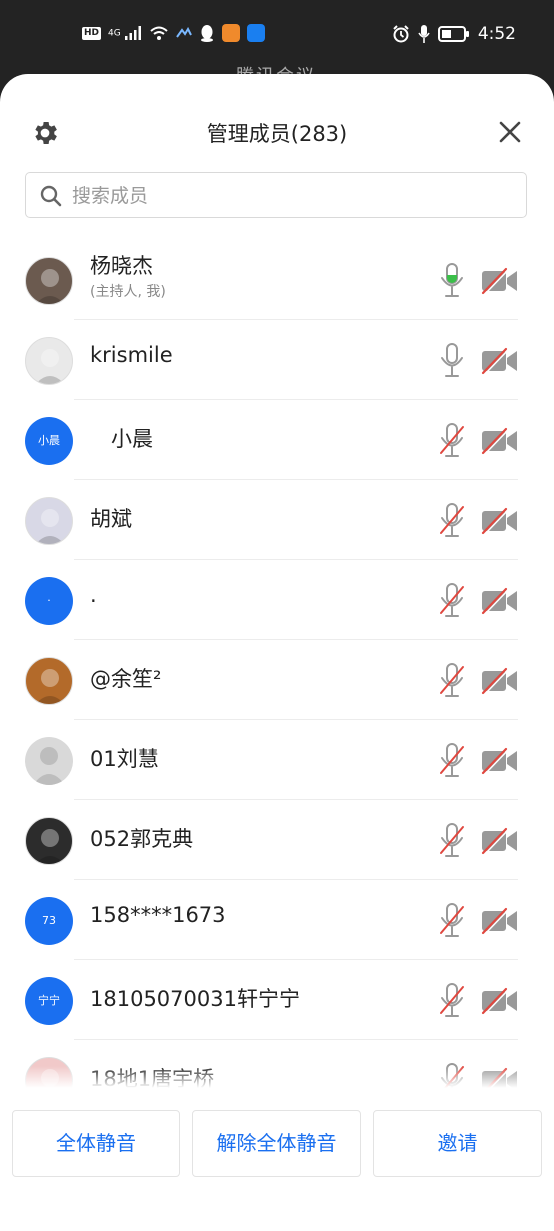 The height and width of the screenshot is (1231, 554). I want to click on close-icon, so click(510, 132).